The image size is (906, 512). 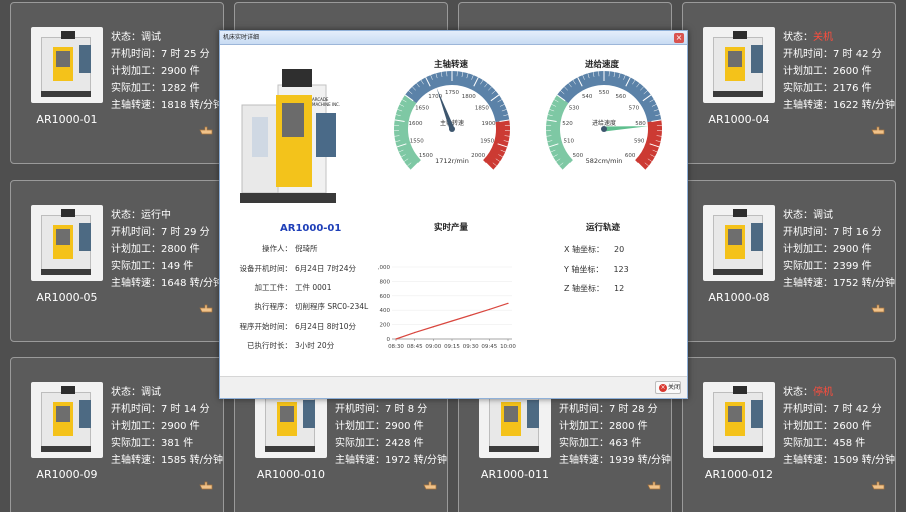 What do you see at coordinates (469, 97) in the screenshot?
I see `gauge-tick-label: 1800` at bounding box center [469, 97].